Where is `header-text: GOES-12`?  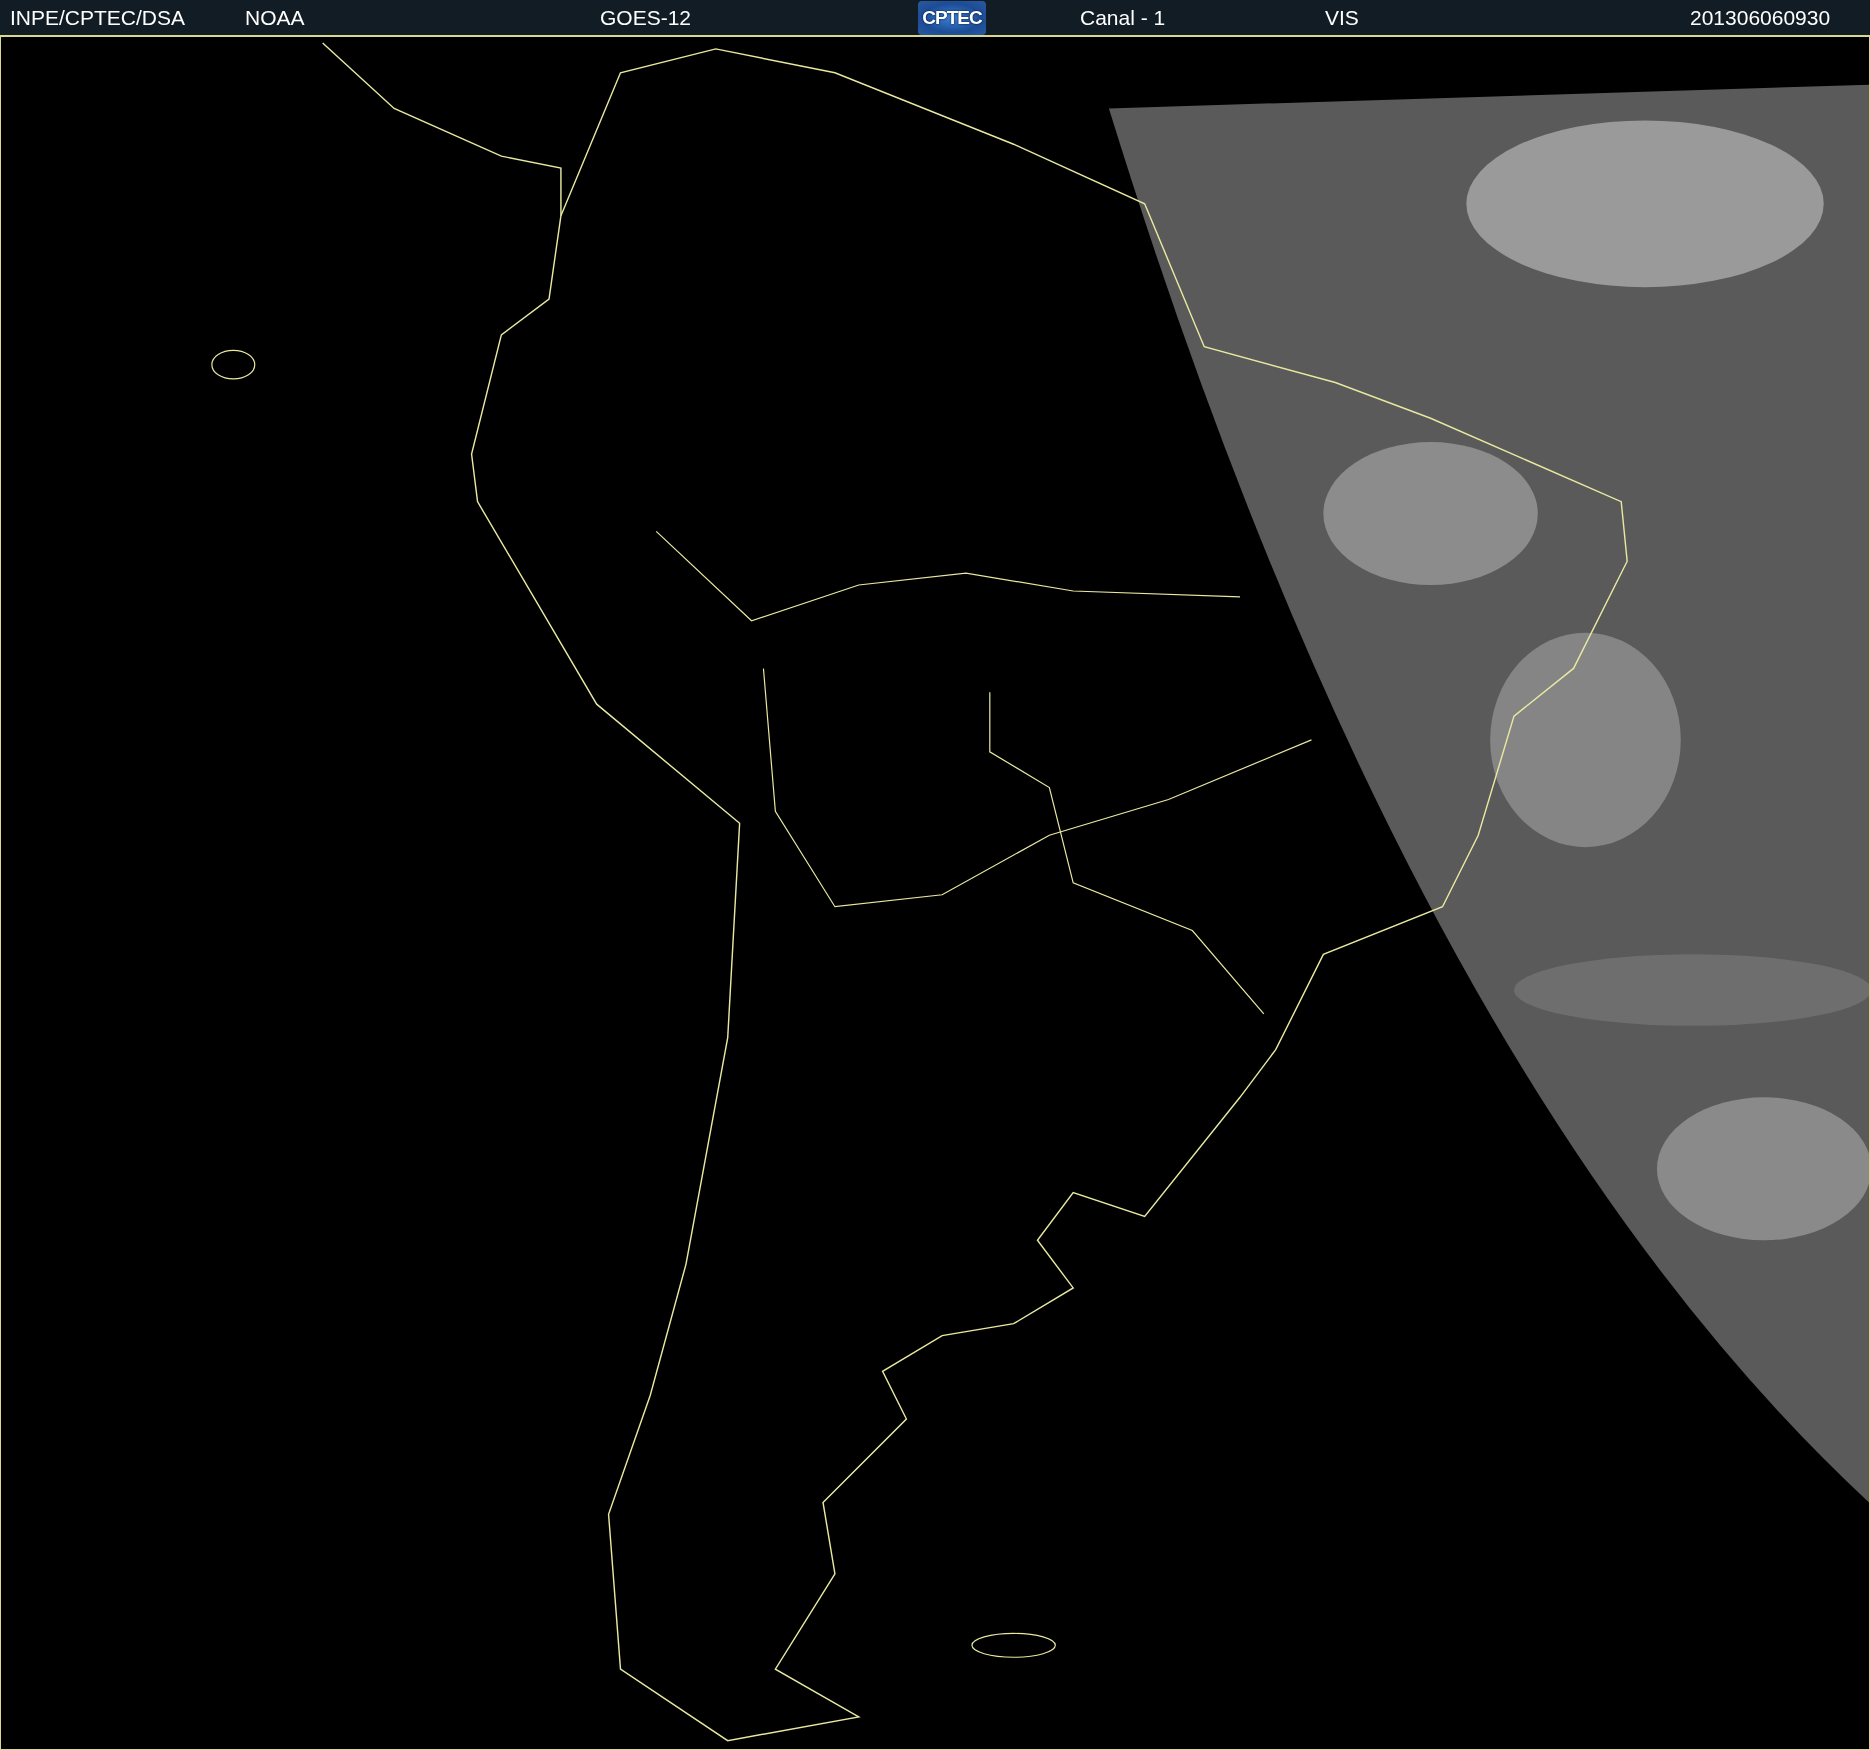 header-text: GOES-12 is located at coordinates (646, 17).